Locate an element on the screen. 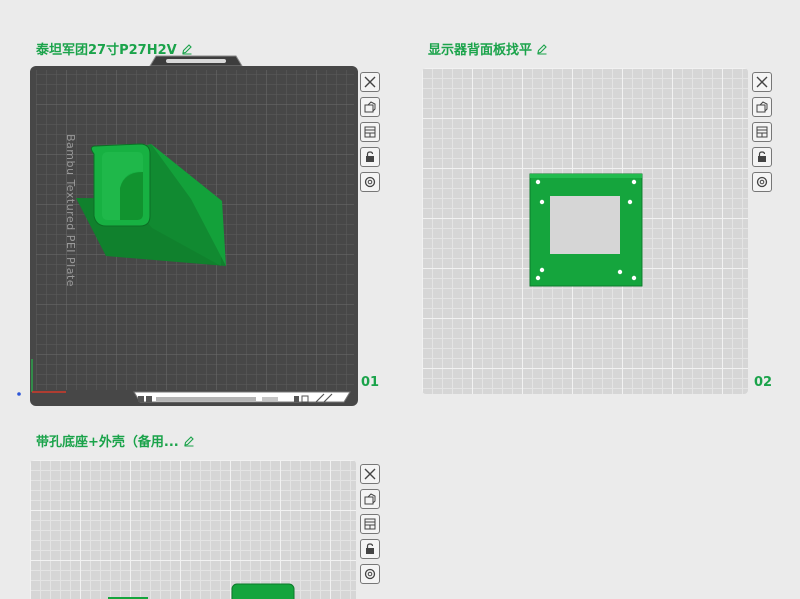 This screenshot has width=800, height=599. plate-1-toolbar is located at coordinates (371, 132).